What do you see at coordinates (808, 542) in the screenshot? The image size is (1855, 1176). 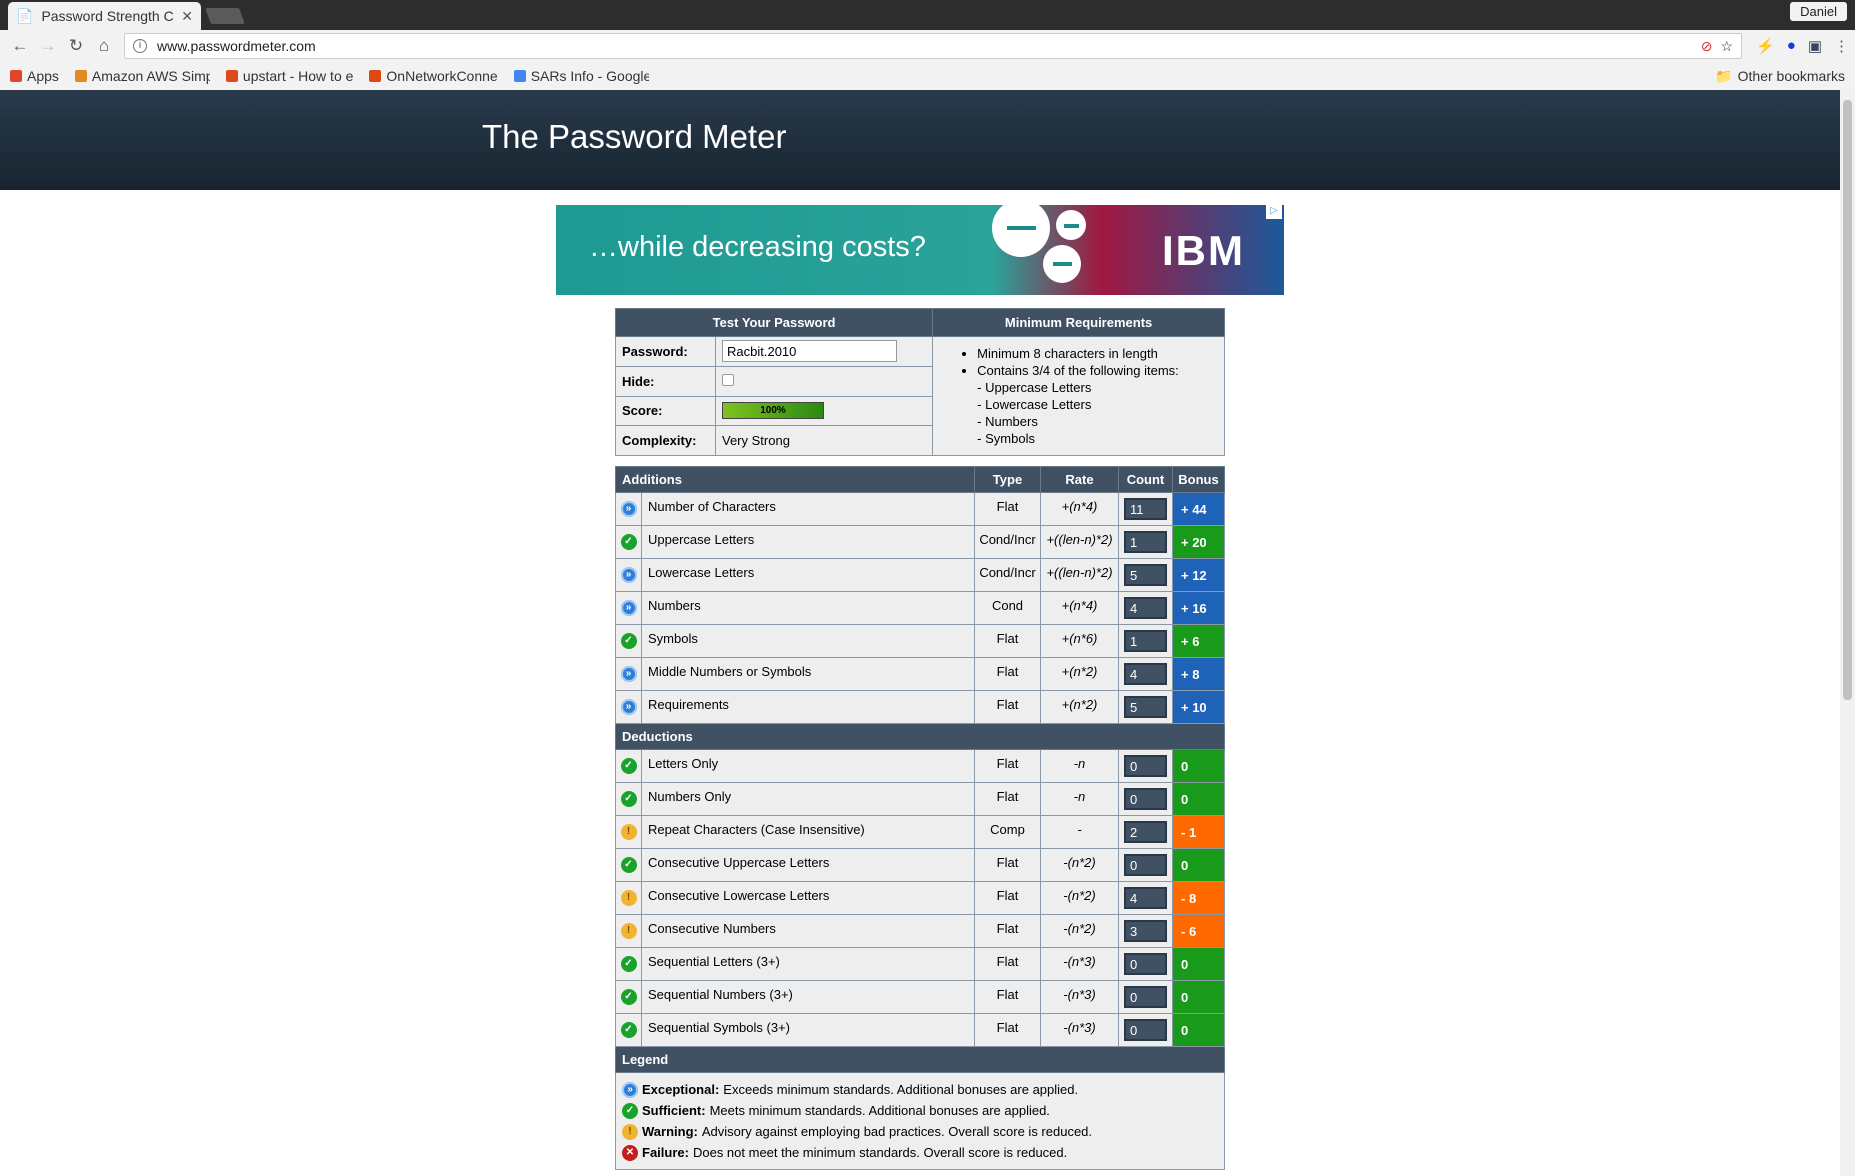 I see `rule-name: Uppercase Letters` at bounding box center [808, 542].